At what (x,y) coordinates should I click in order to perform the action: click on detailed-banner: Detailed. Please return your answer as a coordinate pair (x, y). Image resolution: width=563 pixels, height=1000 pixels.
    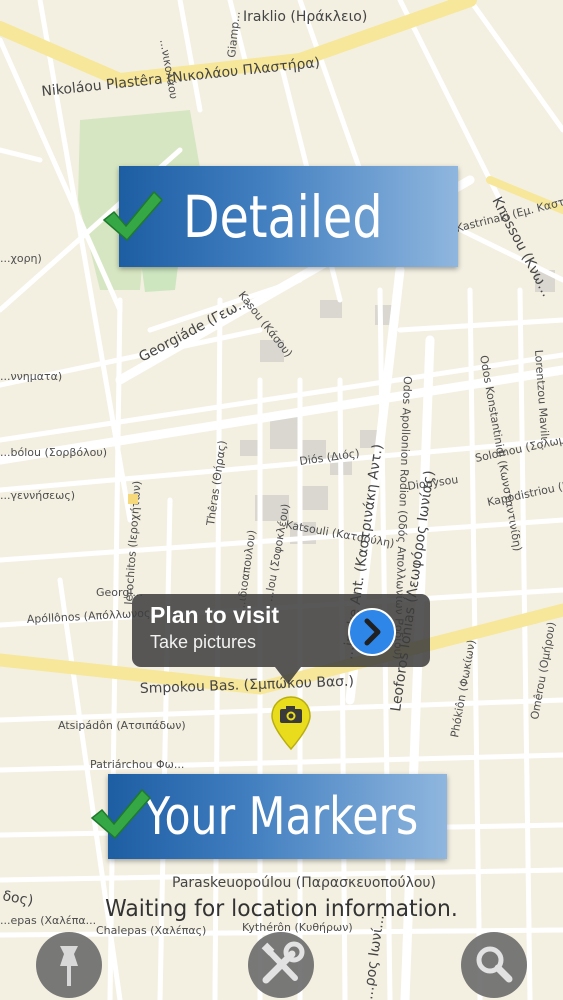
    Looking at the image, I should click on (288, 216).